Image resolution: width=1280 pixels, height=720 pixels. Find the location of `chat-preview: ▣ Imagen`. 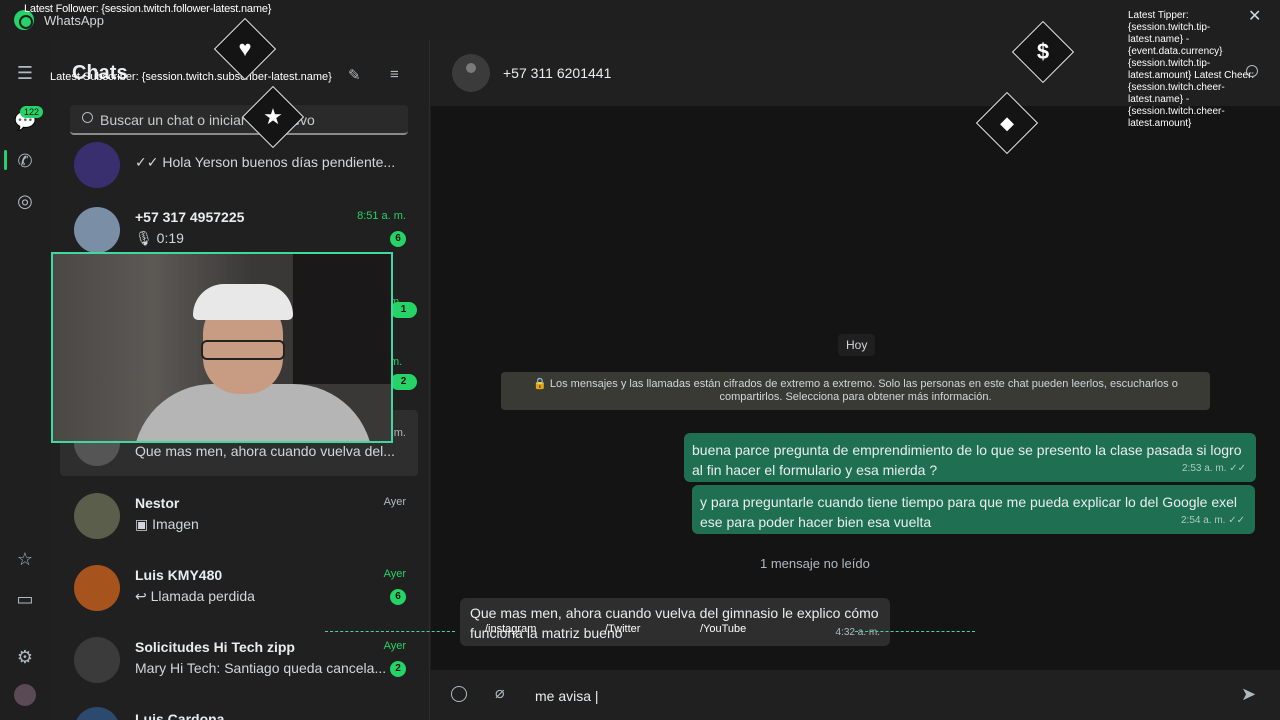

chat-preview: ▣ Imagen is located at coordinates (167, 524).